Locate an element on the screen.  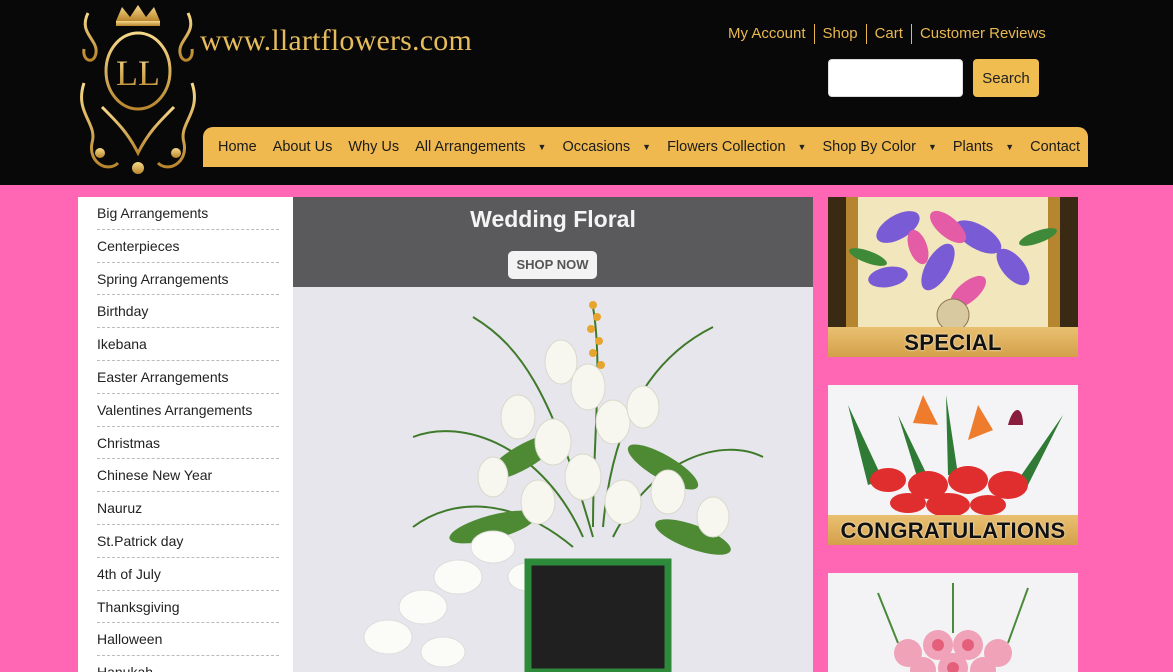
sidebar-item-christmas: Christmas is located at coordinates (188, 443).